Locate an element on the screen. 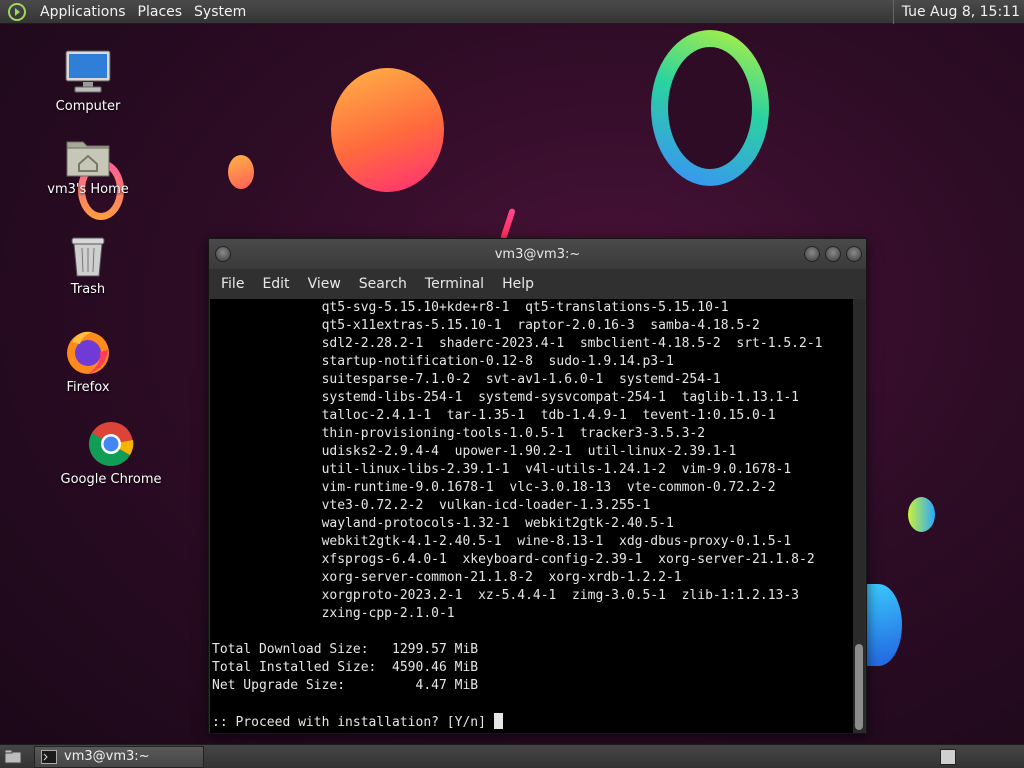  wallpaper-small-blob is located at coordinates (241, 172).